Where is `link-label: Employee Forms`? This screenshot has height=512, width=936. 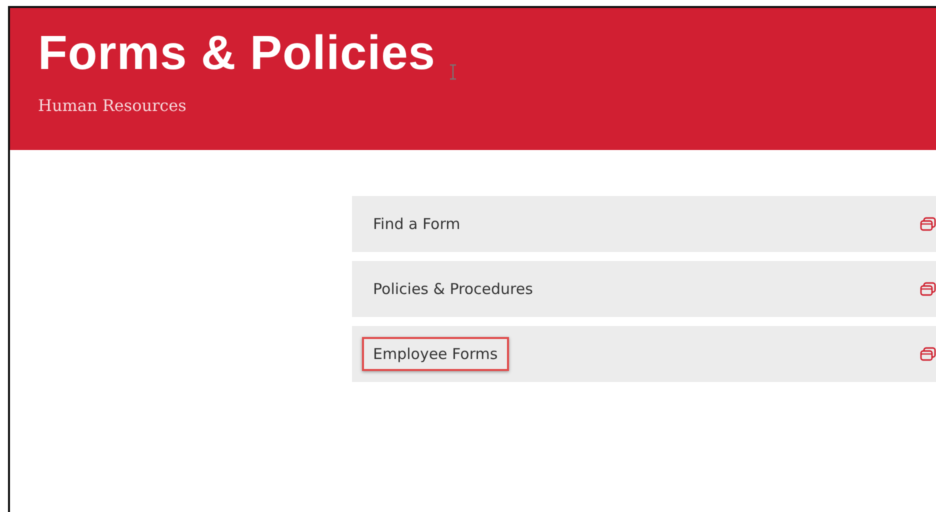
link-label: Employee Forms is located at coordinates (435, 354).